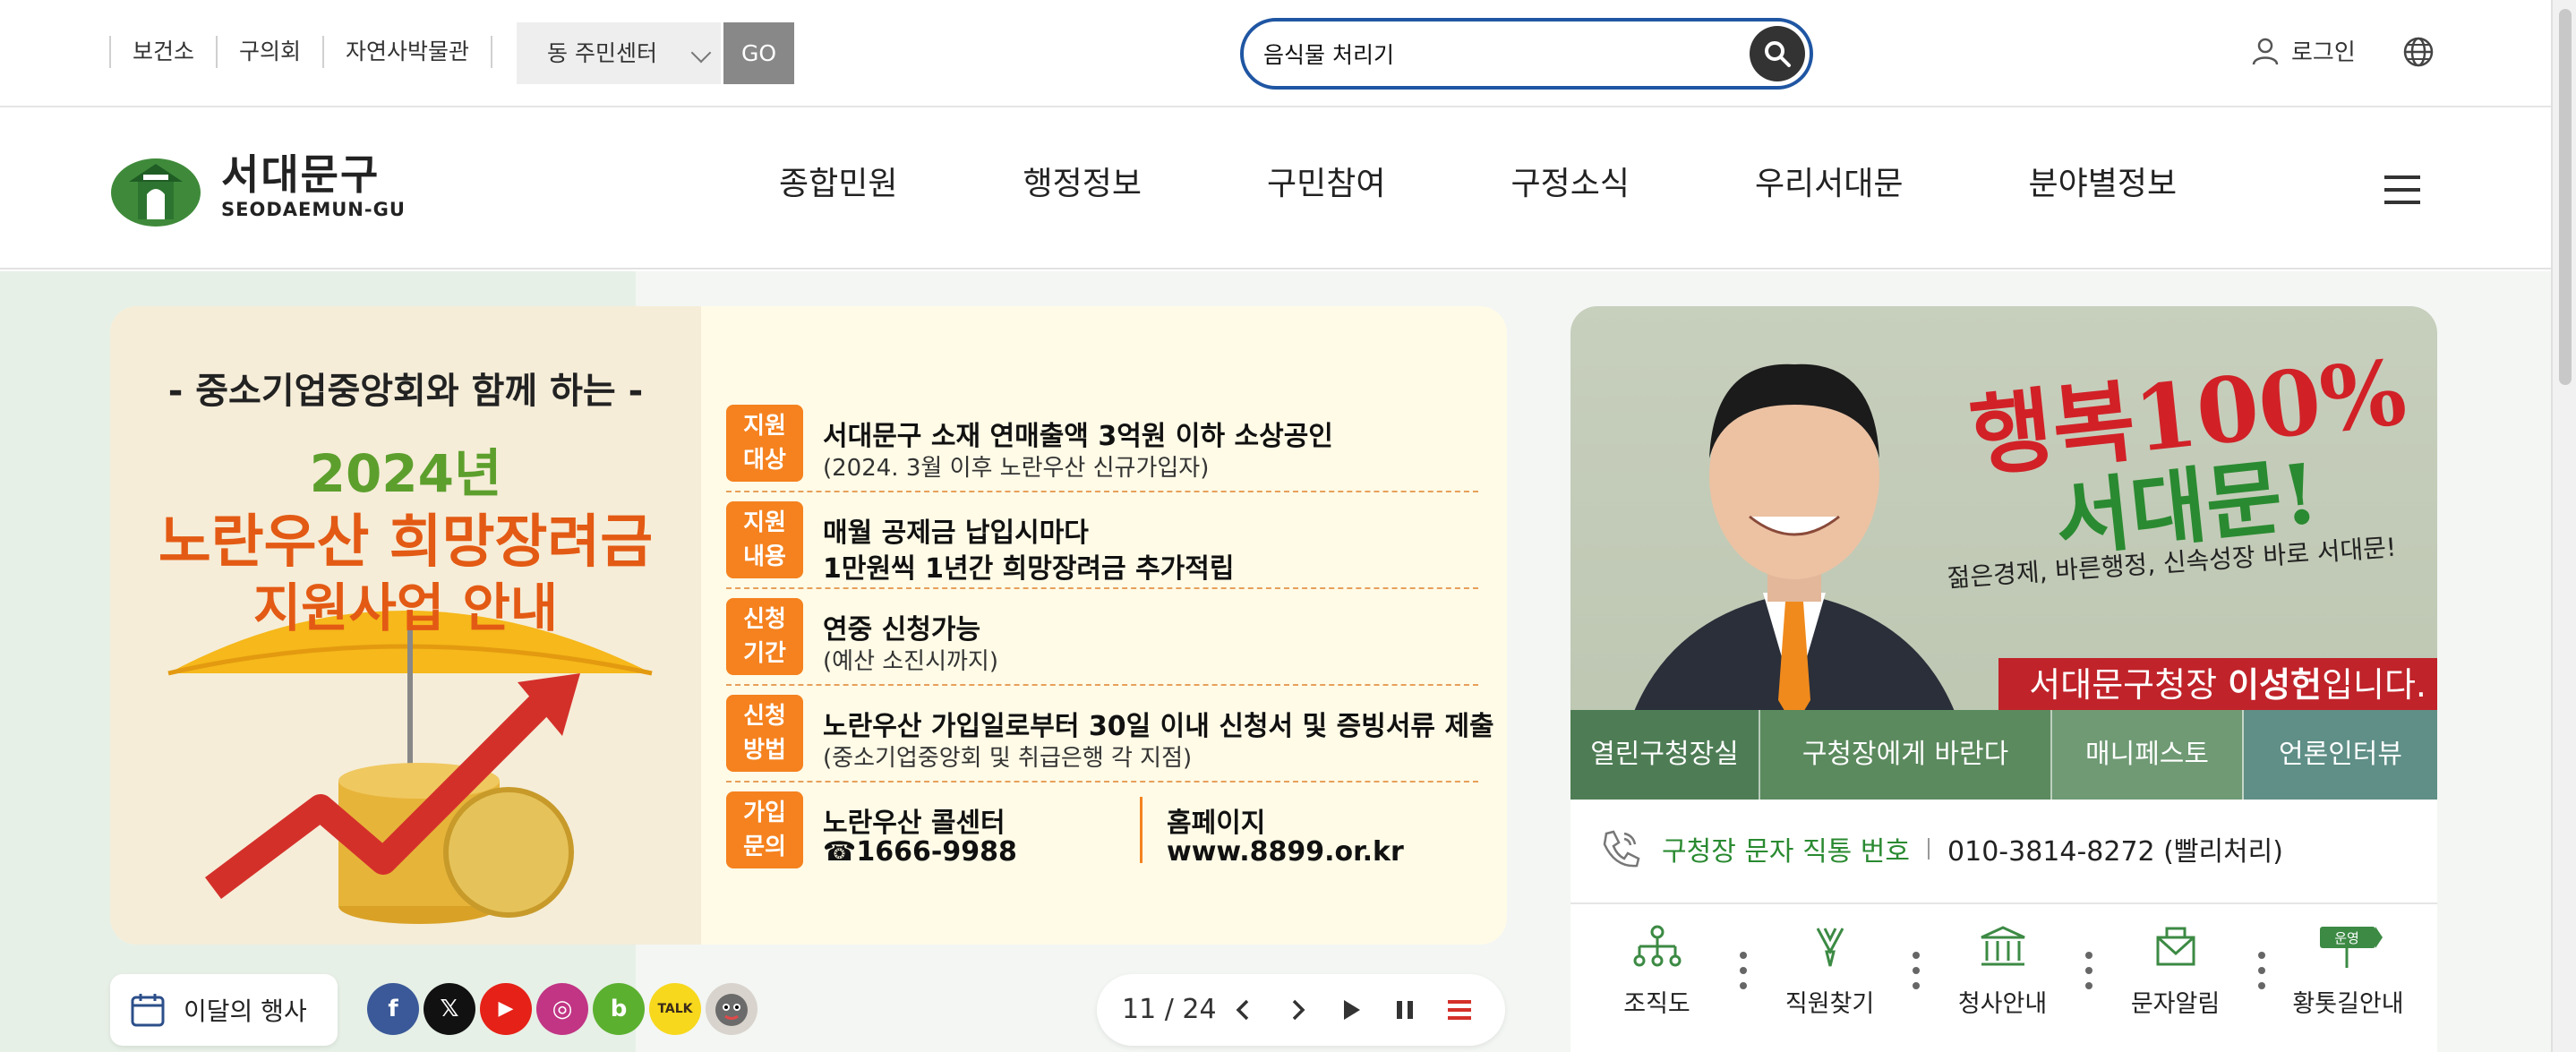 This screenshot has height=1052, width=2576. I want to click on callcenter-phone: ☎1666-9988, so click(920, 852).